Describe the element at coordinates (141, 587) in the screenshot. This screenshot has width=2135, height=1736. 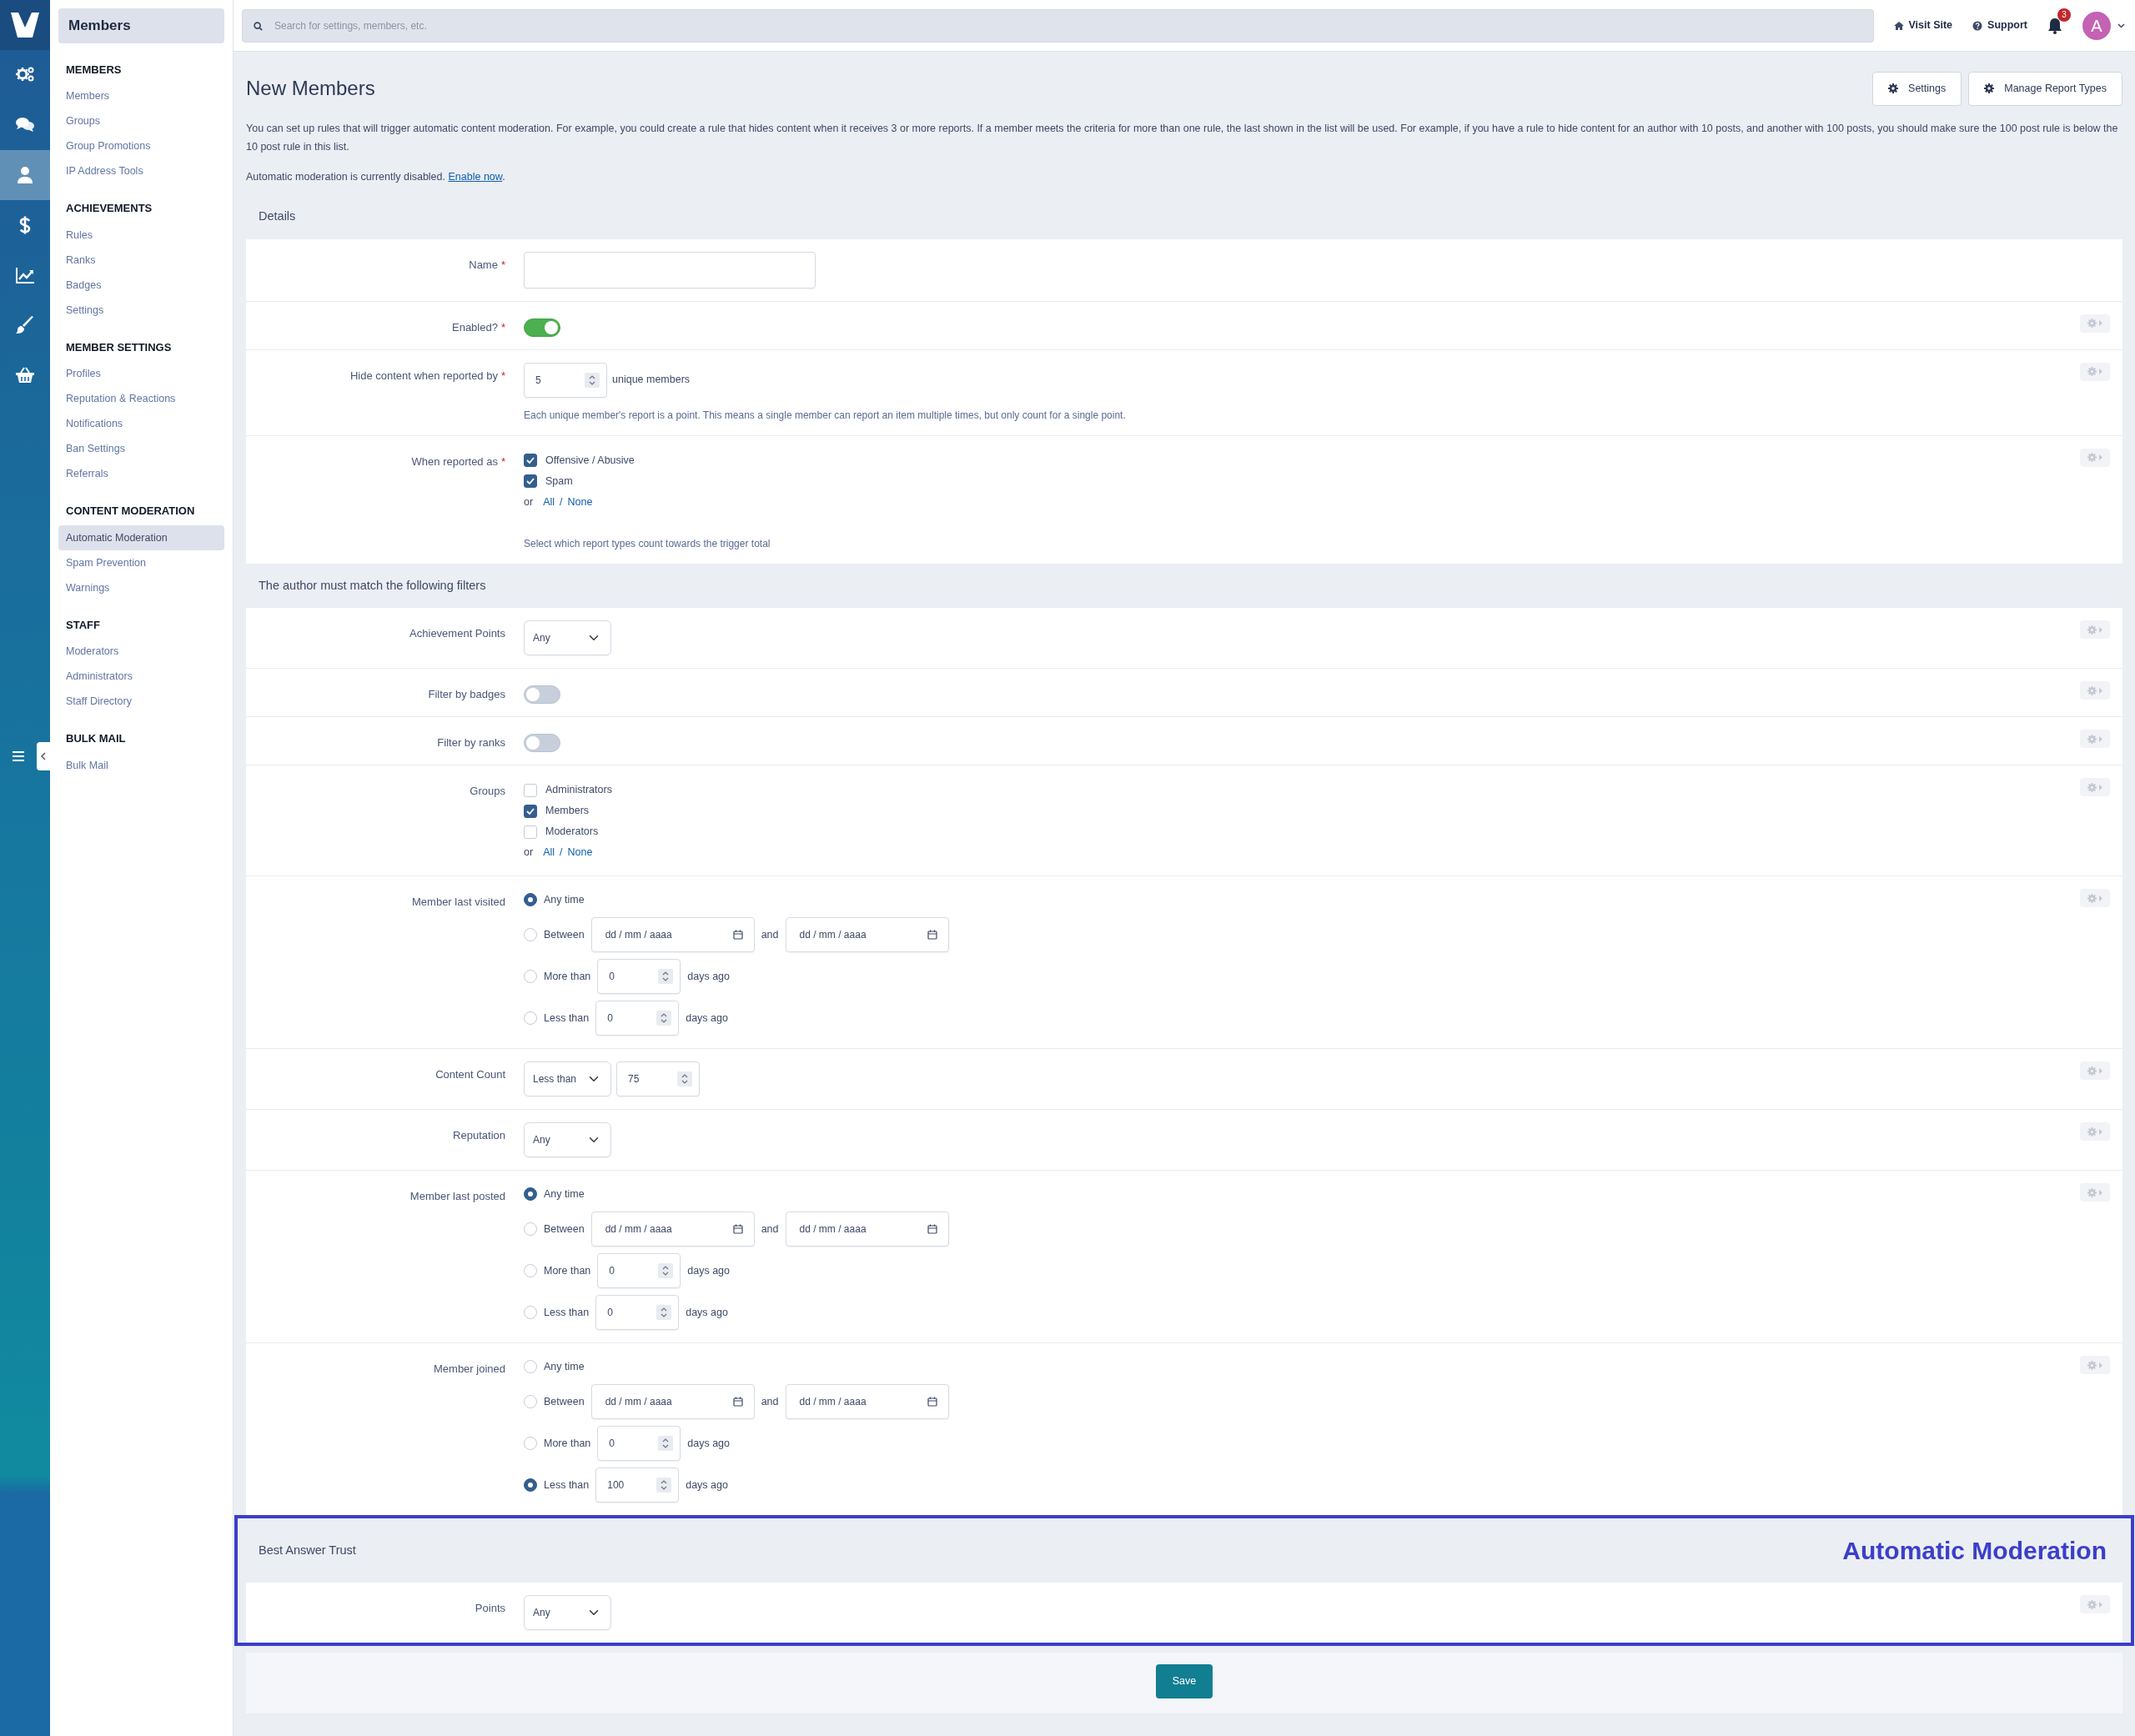
I see `sidebar-link: Warnings` at that location.